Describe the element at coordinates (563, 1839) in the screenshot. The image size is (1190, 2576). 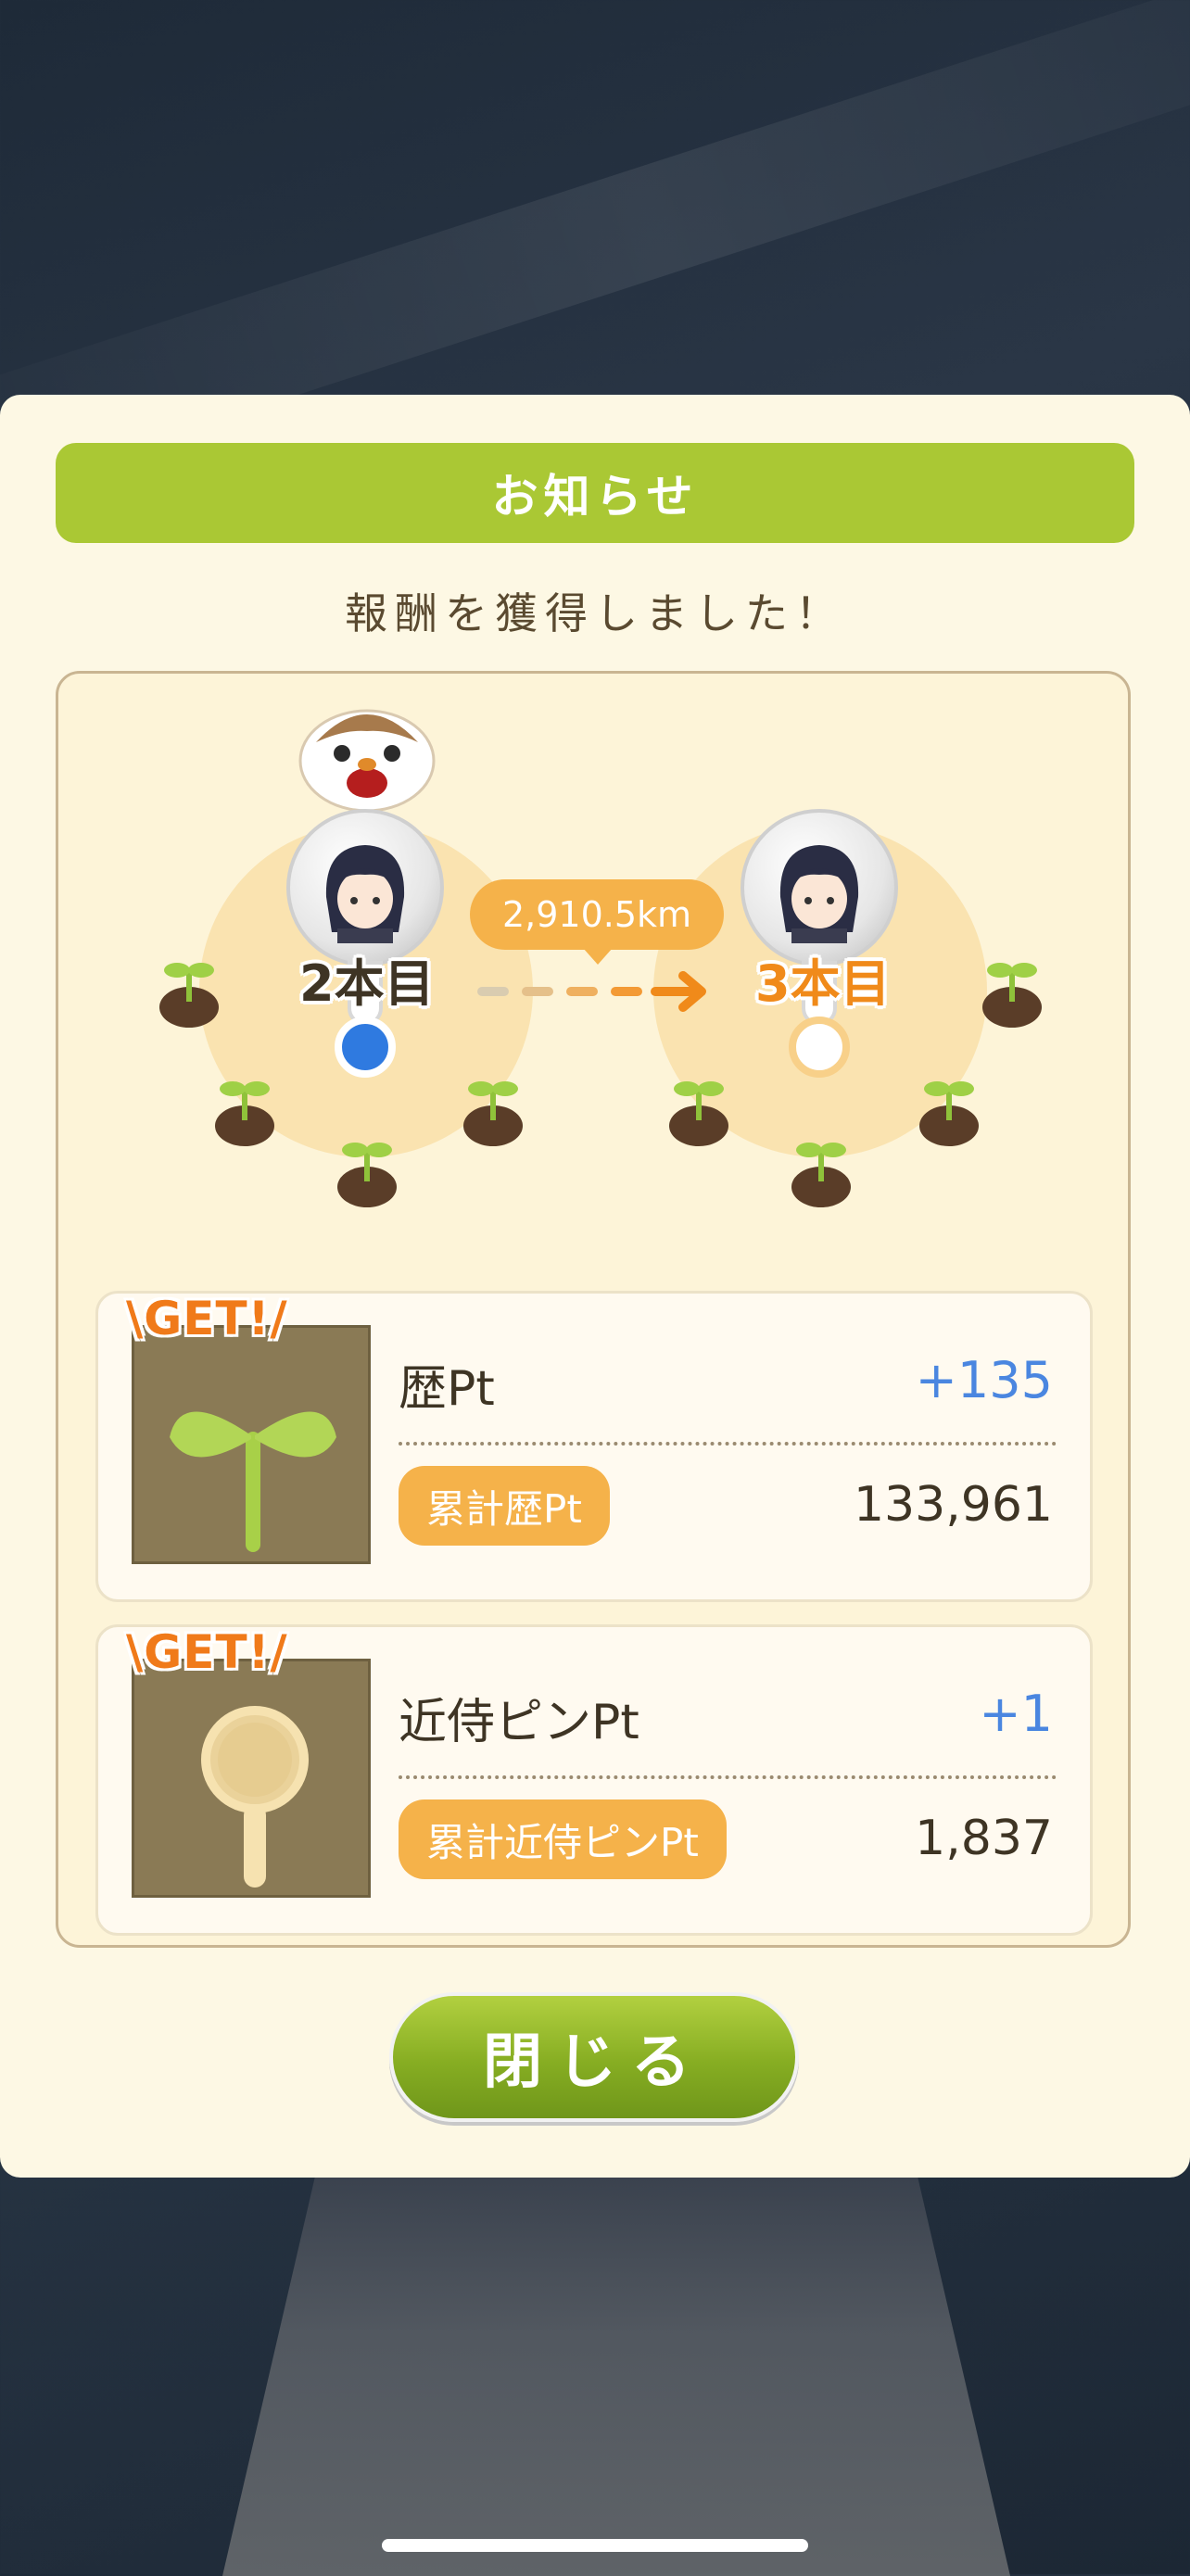
I see `total-label-pill: 累計近侍ピンPt` at that location.